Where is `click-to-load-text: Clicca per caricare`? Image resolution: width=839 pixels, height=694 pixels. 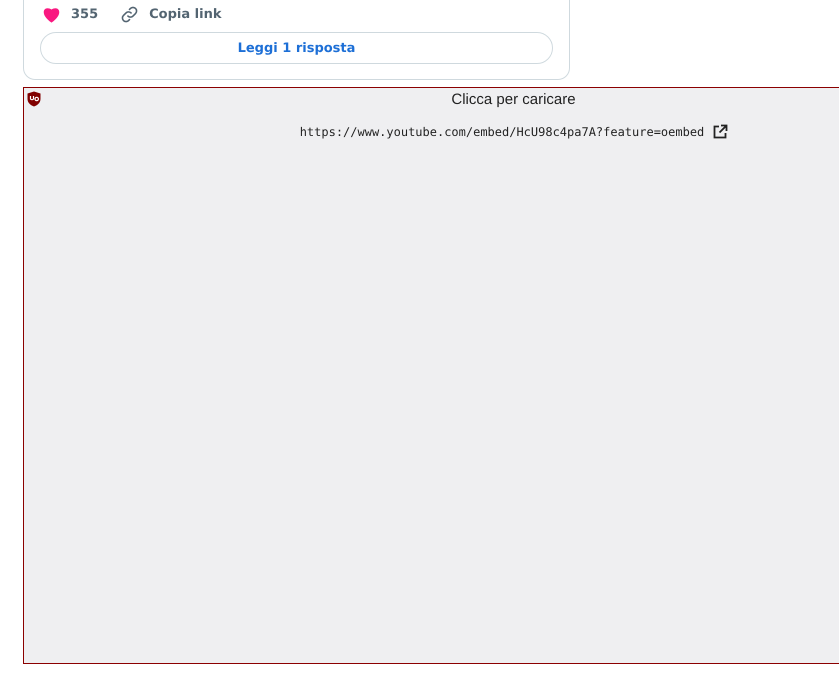
click-to-load-text: Clicca per caricare is located at coordinates (513, 99).